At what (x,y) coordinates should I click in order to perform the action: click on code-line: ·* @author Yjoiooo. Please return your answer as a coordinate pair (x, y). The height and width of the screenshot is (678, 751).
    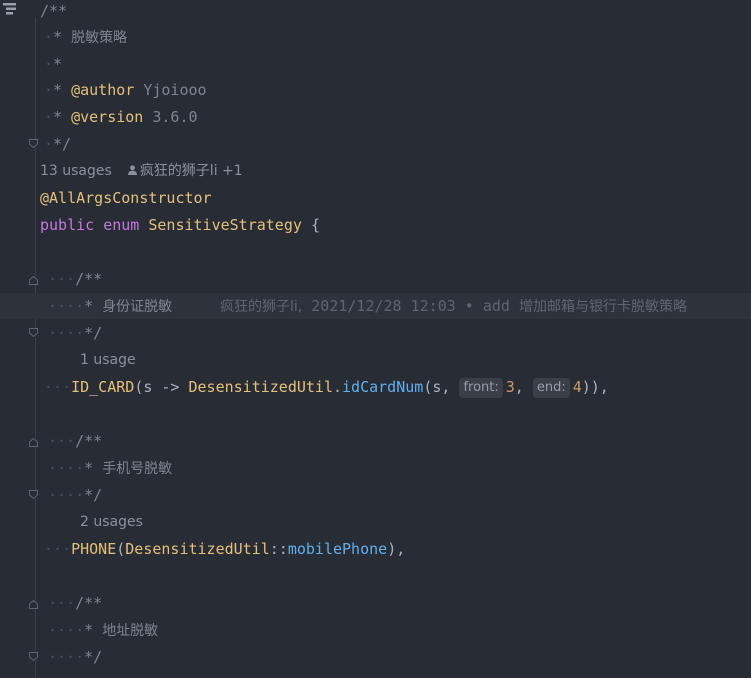
    Looking at the image, I should click on (125, 90).